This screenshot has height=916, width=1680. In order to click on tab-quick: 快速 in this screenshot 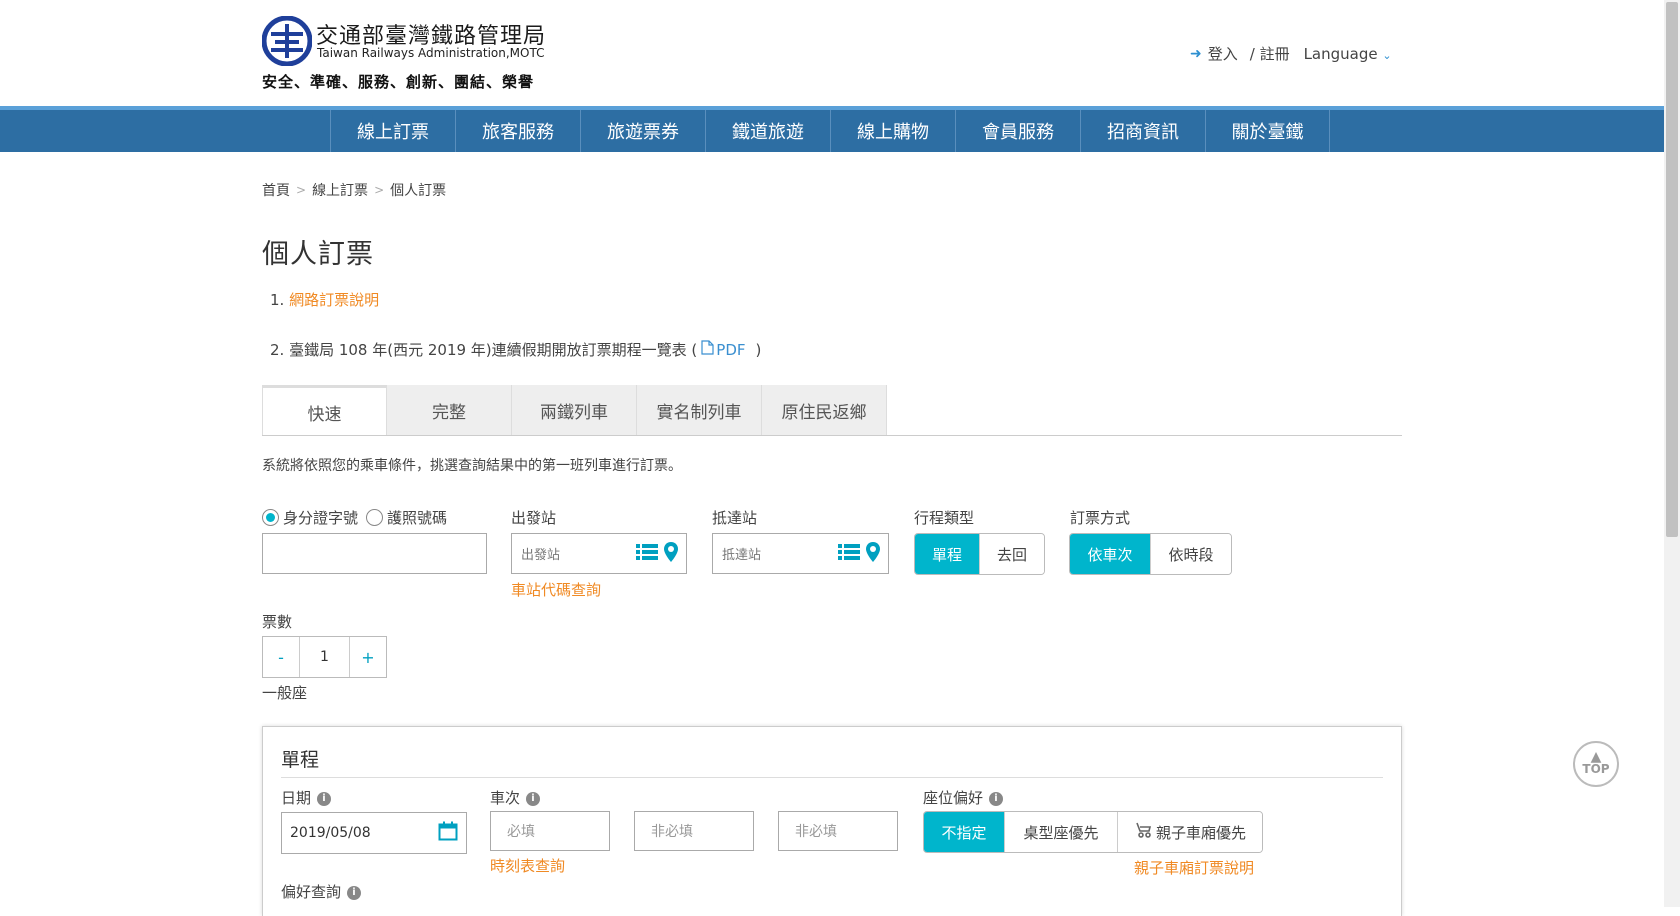, I will do `click(324, 410)`.